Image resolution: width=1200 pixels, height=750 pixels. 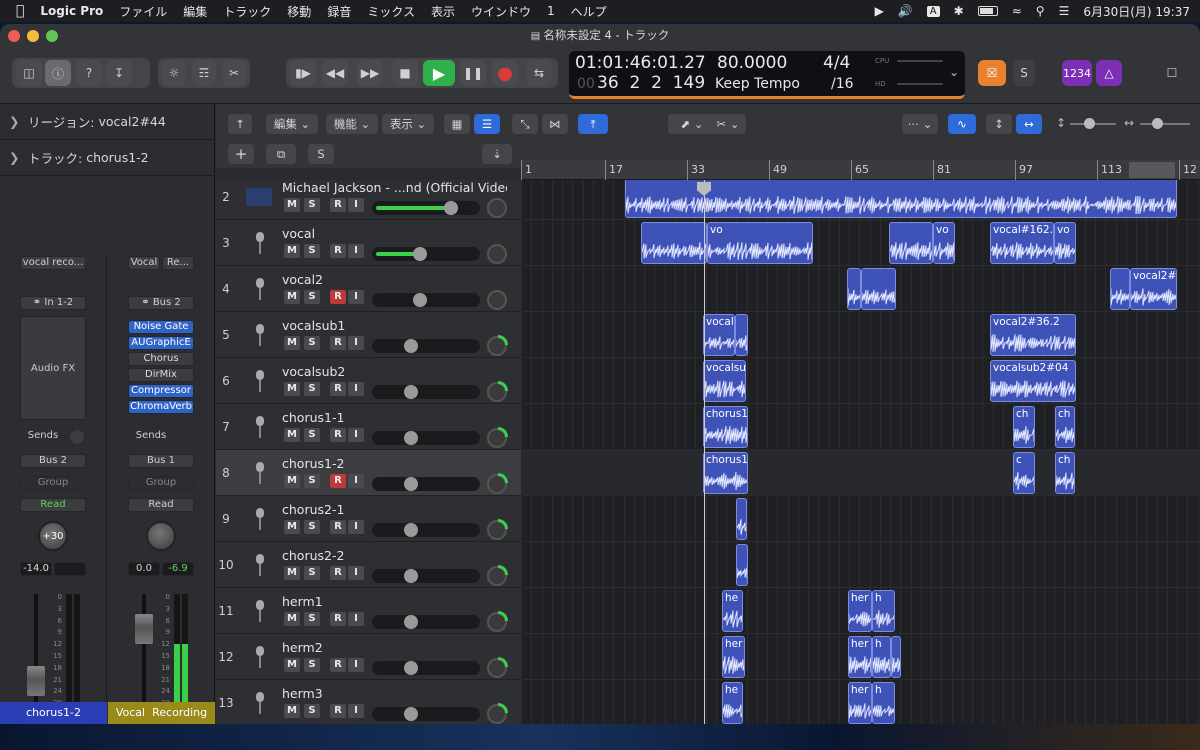 What do you see at coordinates (1152, 170) in the screenshot?
I see `cycle-region` at bounding box center [1152, 170].